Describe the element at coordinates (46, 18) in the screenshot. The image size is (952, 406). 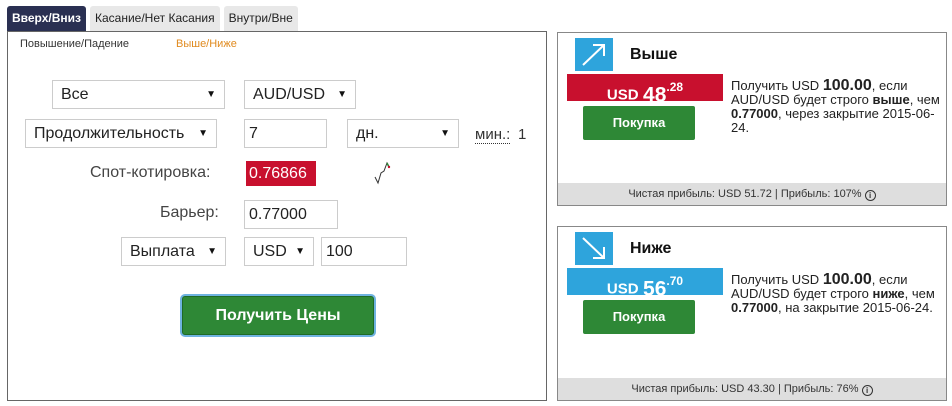
I see `tab-up-down: Вверх/Вниз` at that location.